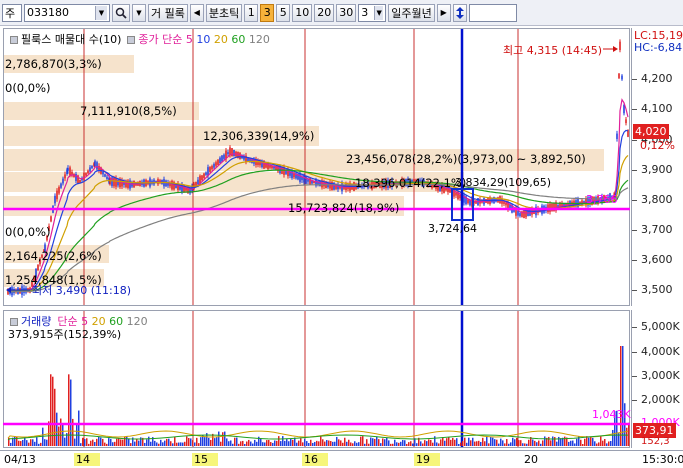 The image size is (683, 468). I want to click on tick-mode-button: 분초틱, so click(224, 12).